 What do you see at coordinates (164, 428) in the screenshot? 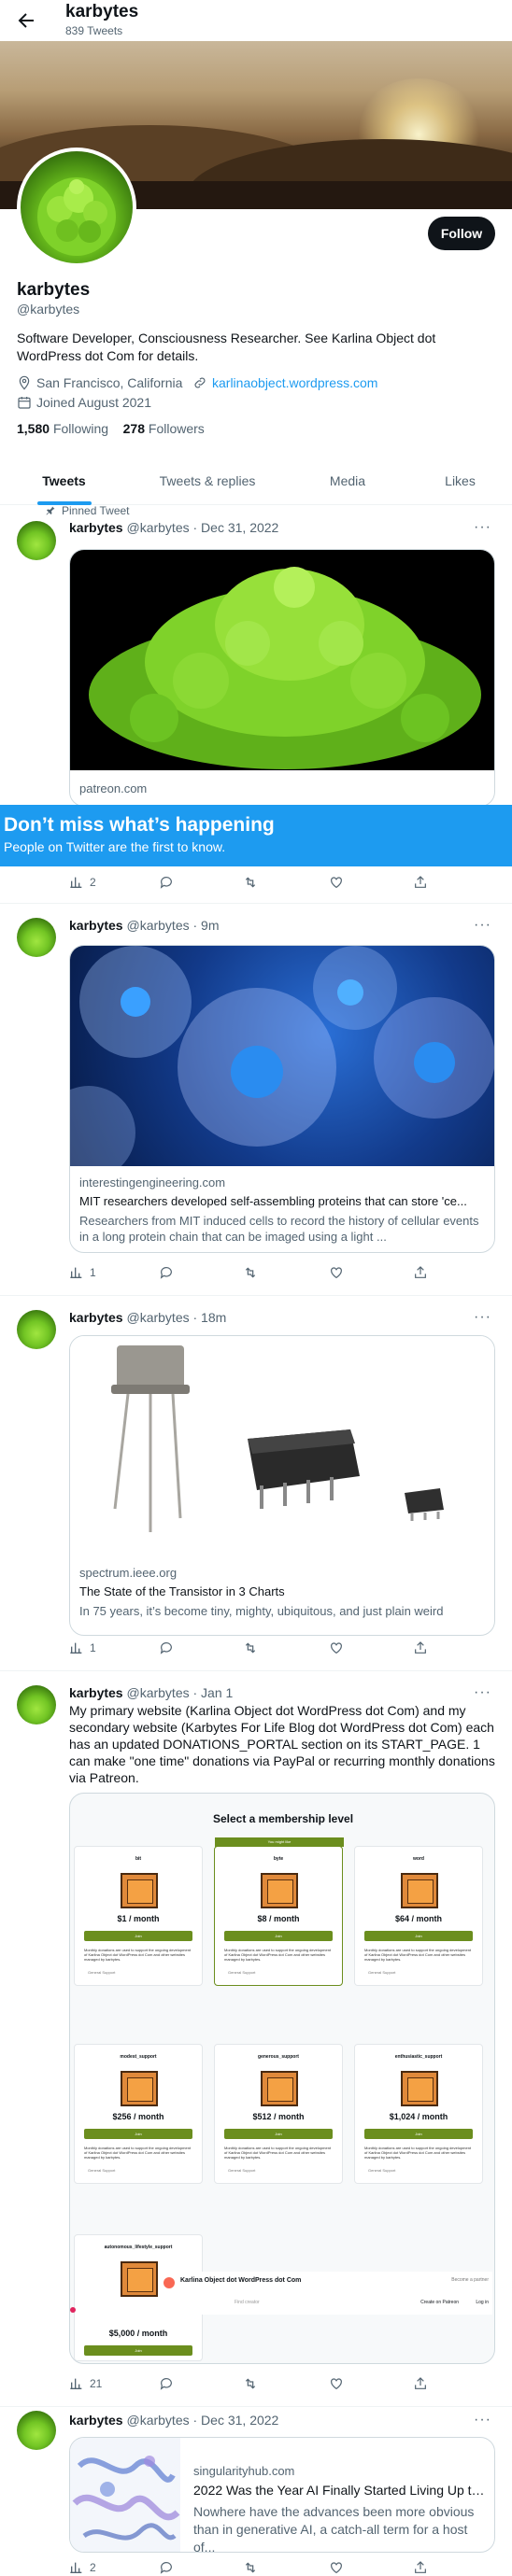
I see `followers-link: 278 Followers` at bounding box center [164, 428].